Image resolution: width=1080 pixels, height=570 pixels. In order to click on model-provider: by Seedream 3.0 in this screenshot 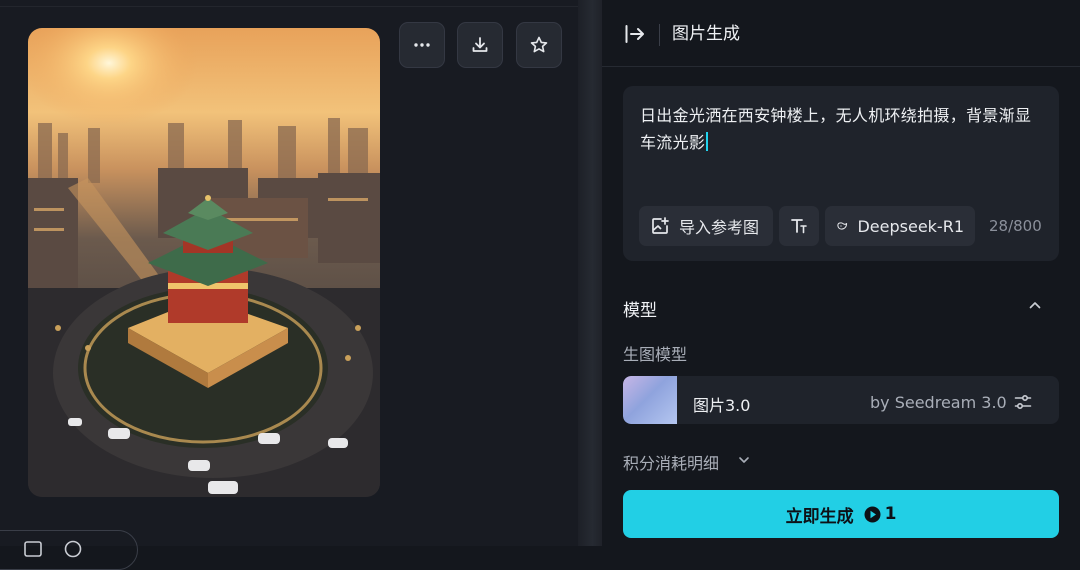, I will do `click(938, 402)`.